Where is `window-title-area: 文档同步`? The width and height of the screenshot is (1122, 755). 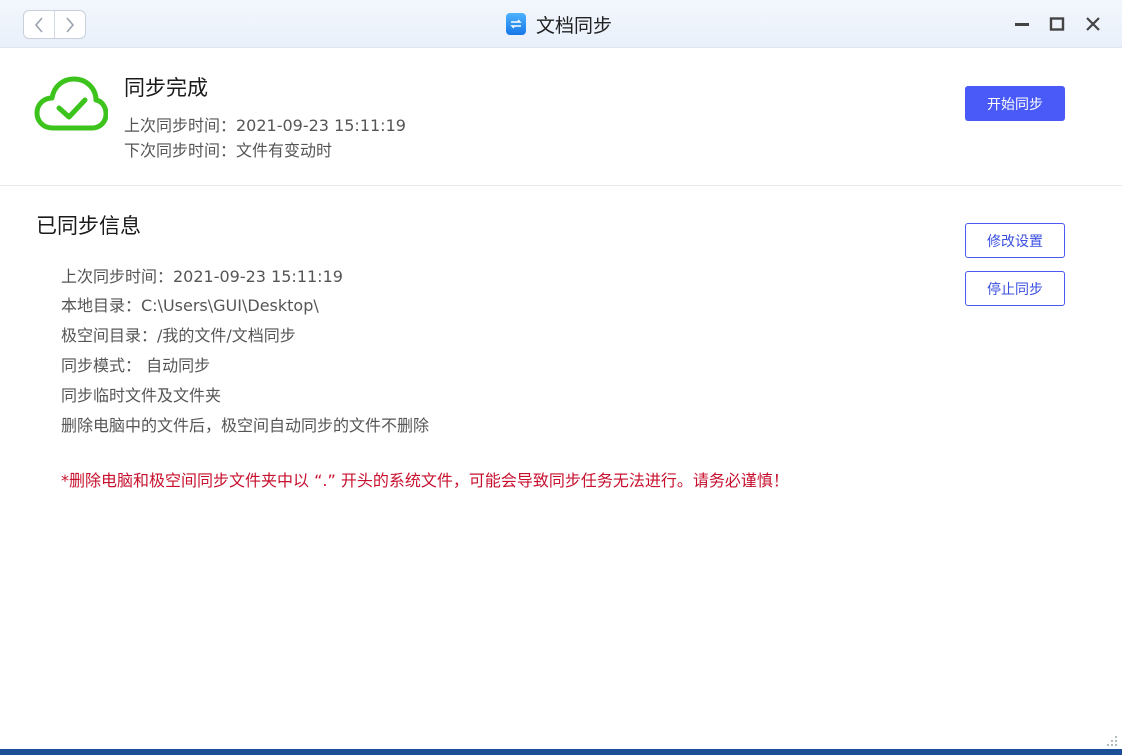
window-title-area: 文档同步 is located at coordinates (559, 24).